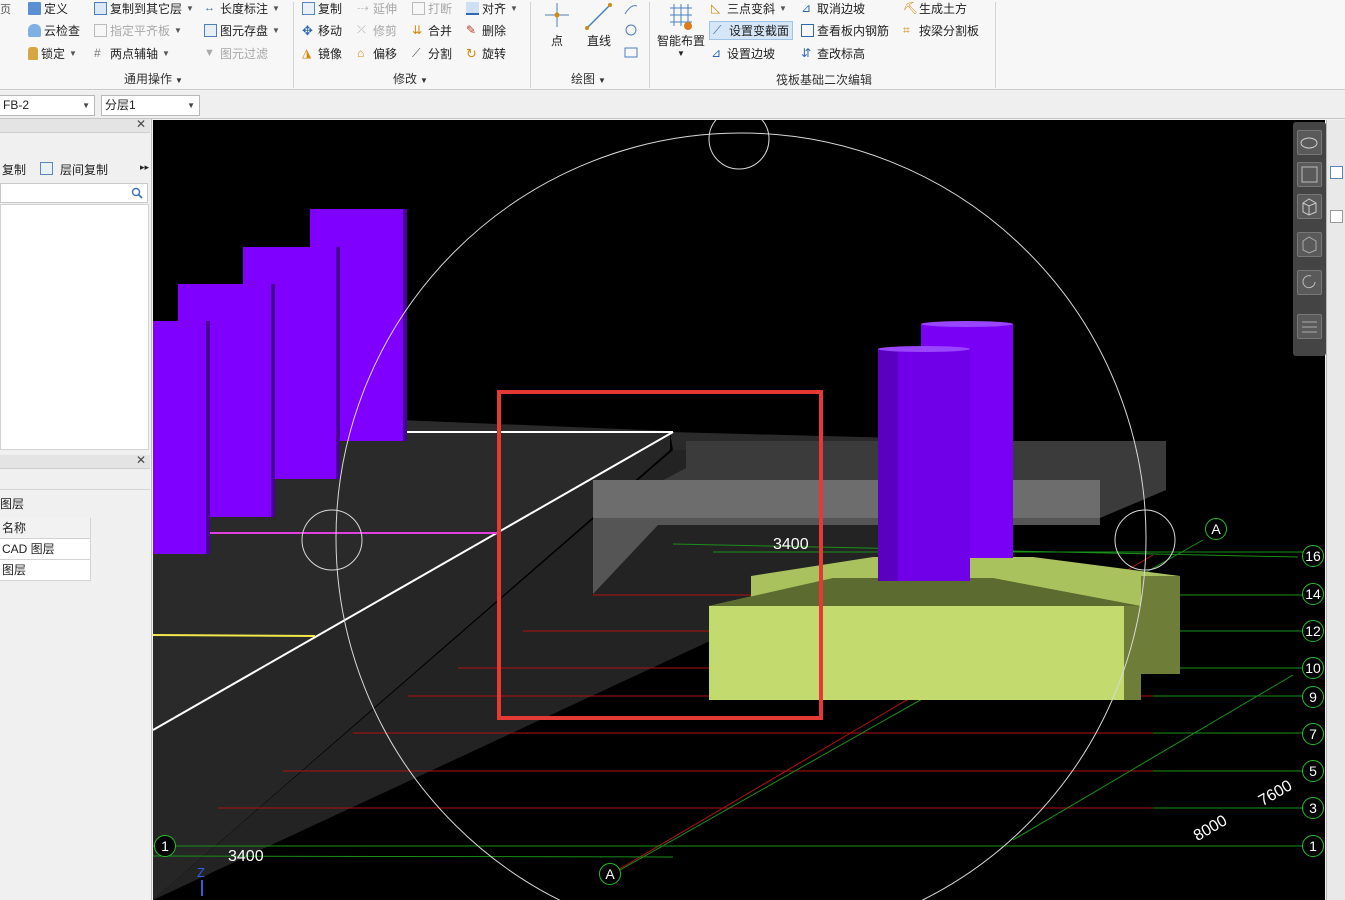 This screenshot has height=900, width=1345. Describe the element at coordinates (743, 53) in the screenshot. I see `set-slope-button: ⊿ 设置边坡` at that location.